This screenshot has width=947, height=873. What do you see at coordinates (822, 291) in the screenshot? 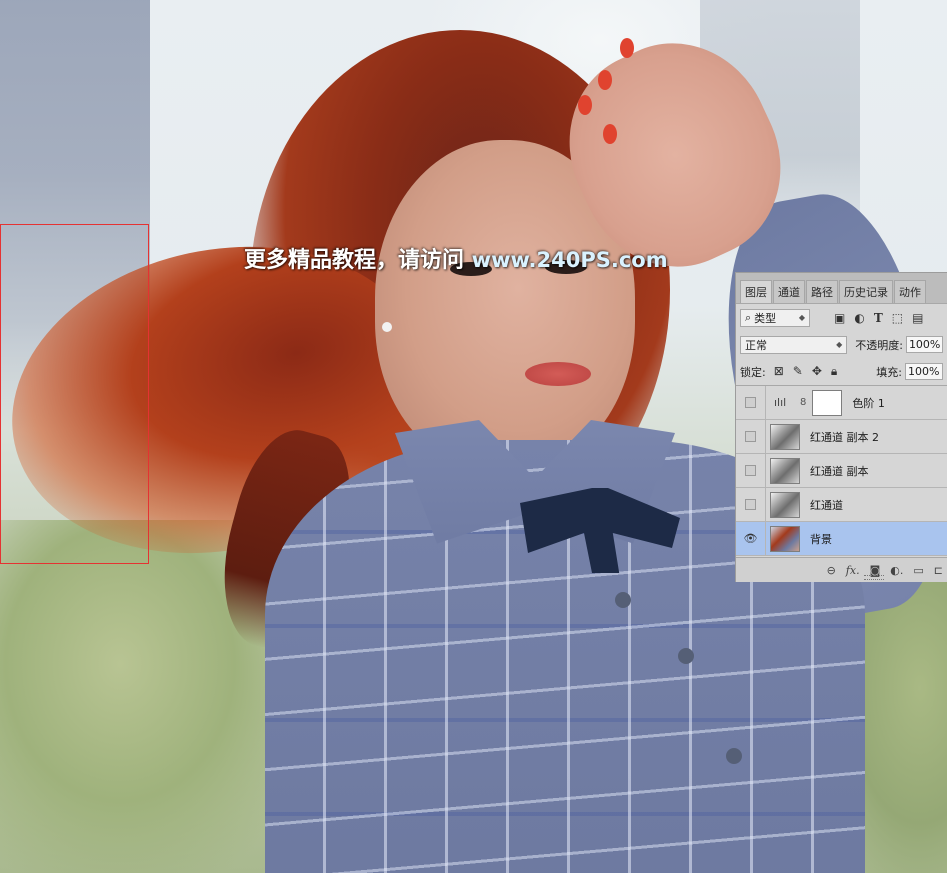
I see `tab-paths: 路径` at bounding box center [822, 291].